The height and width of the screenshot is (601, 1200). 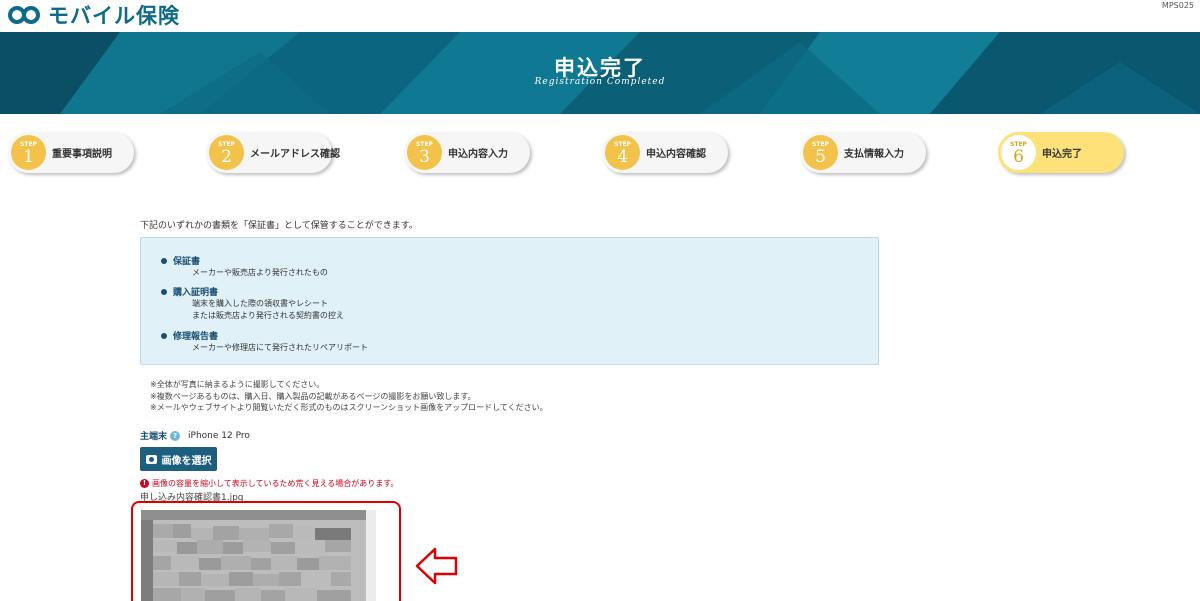 I want to click on document-item-repair-report: 修理報告書 メーカーや修理店にて発行されたリペアリポート, so click(x=264, y=341).